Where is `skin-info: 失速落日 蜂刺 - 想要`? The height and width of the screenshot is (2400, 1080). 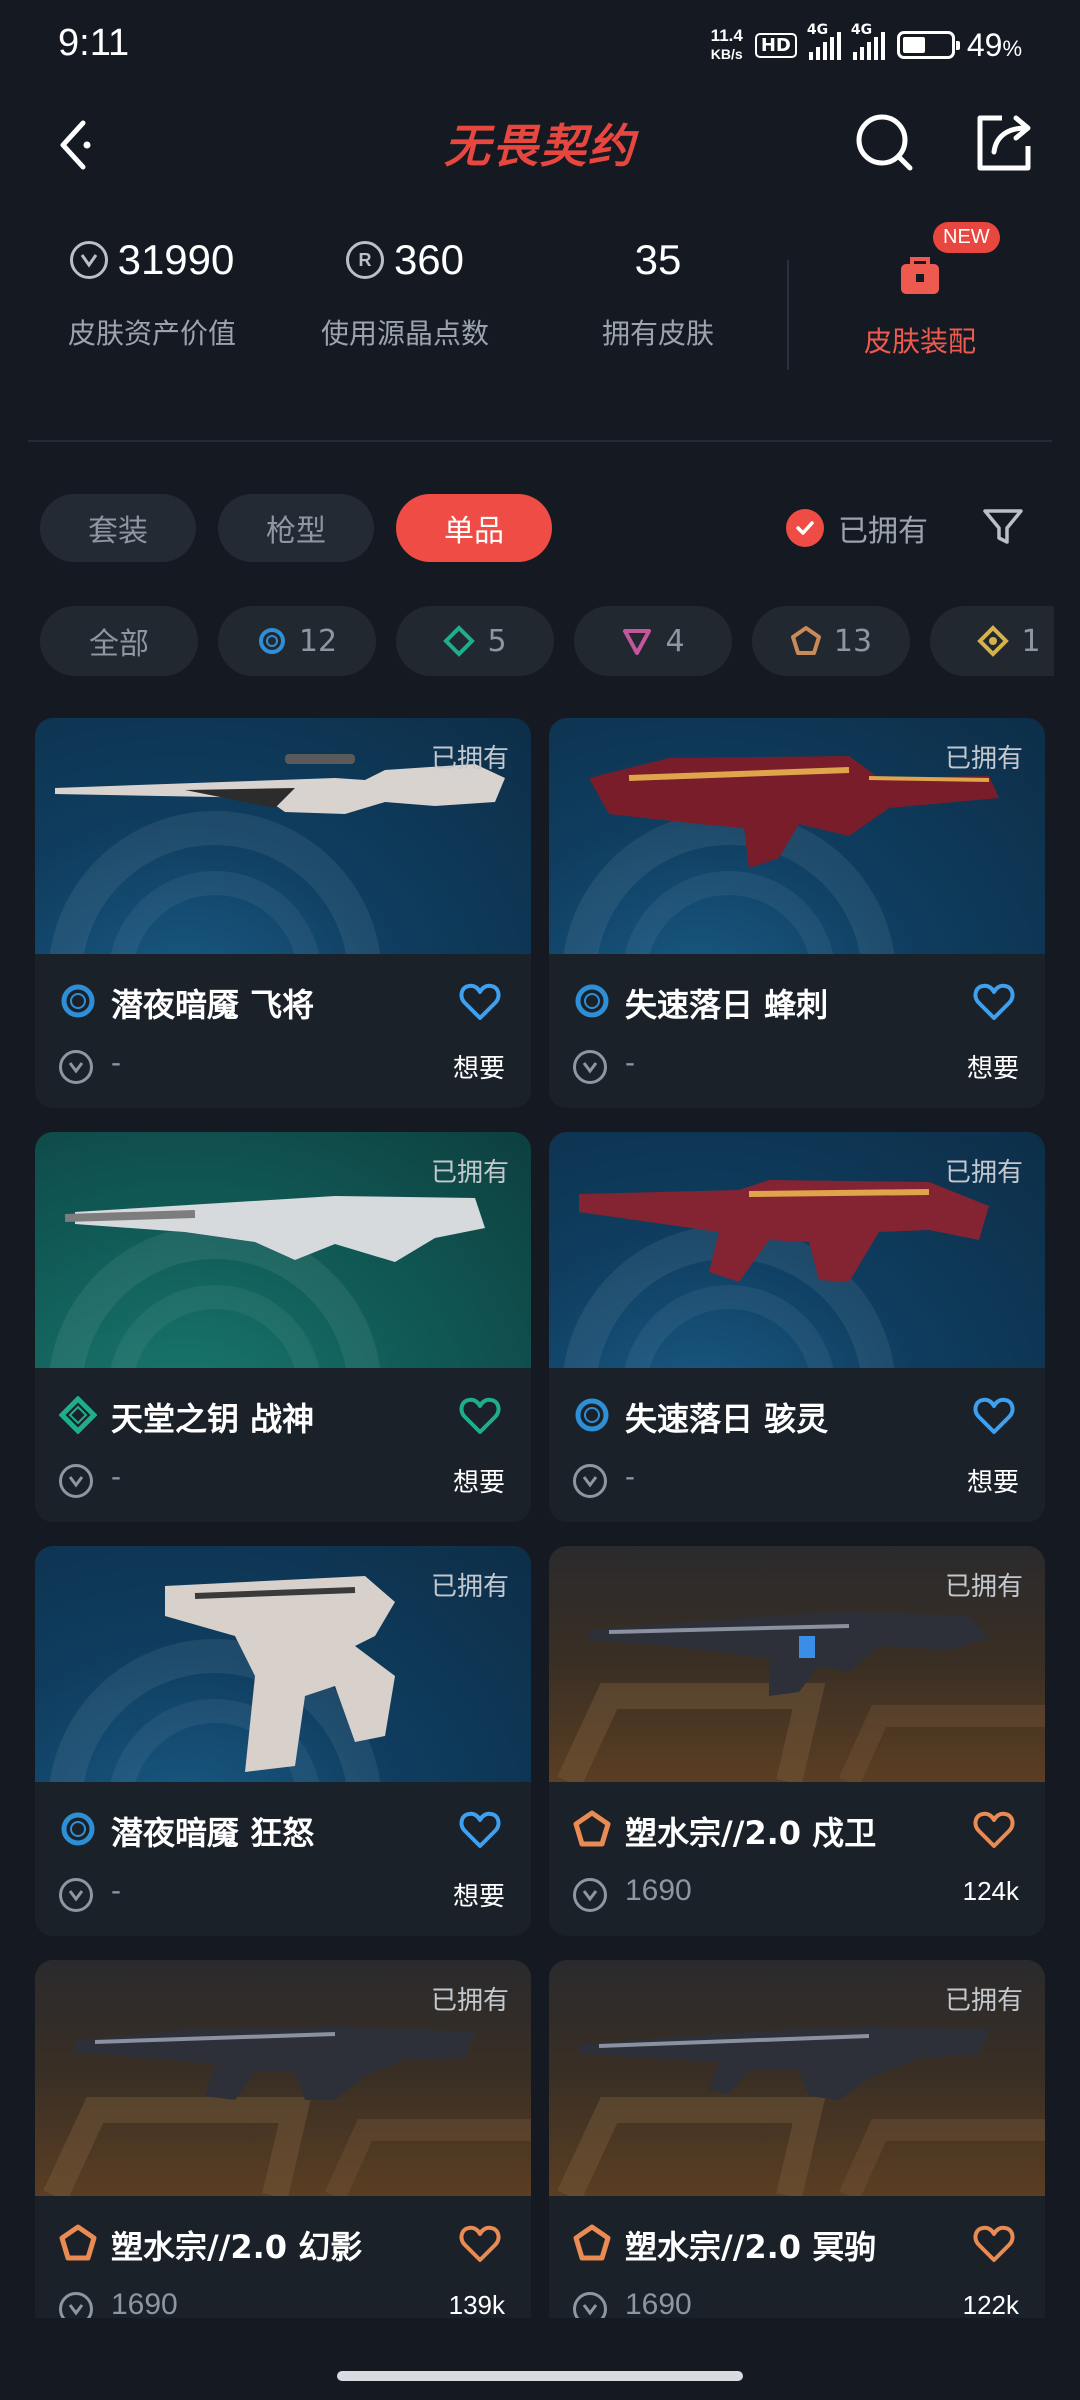
skin-info: 失速落日 蜂刺 - 想要 is located at coordinates (797, 1031).